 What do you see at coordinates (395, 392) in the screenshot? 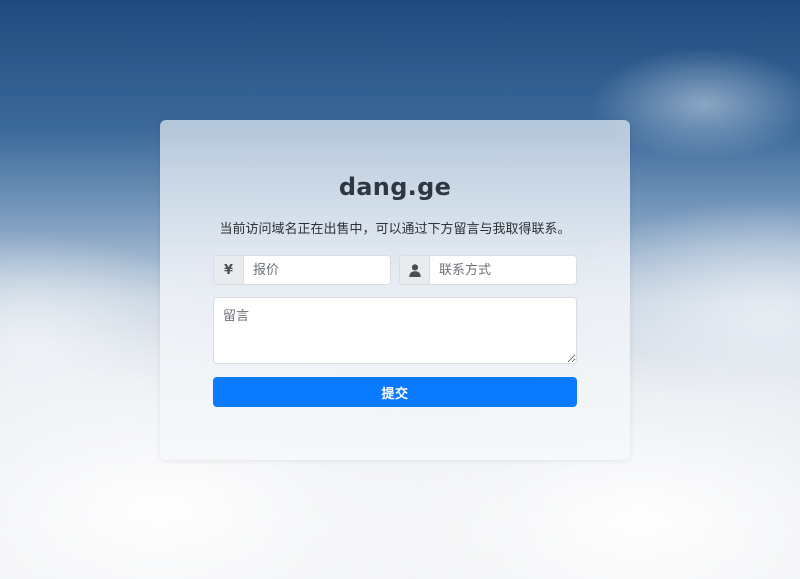
I see `submit-button: 提交` at bounding box center [395, 392].